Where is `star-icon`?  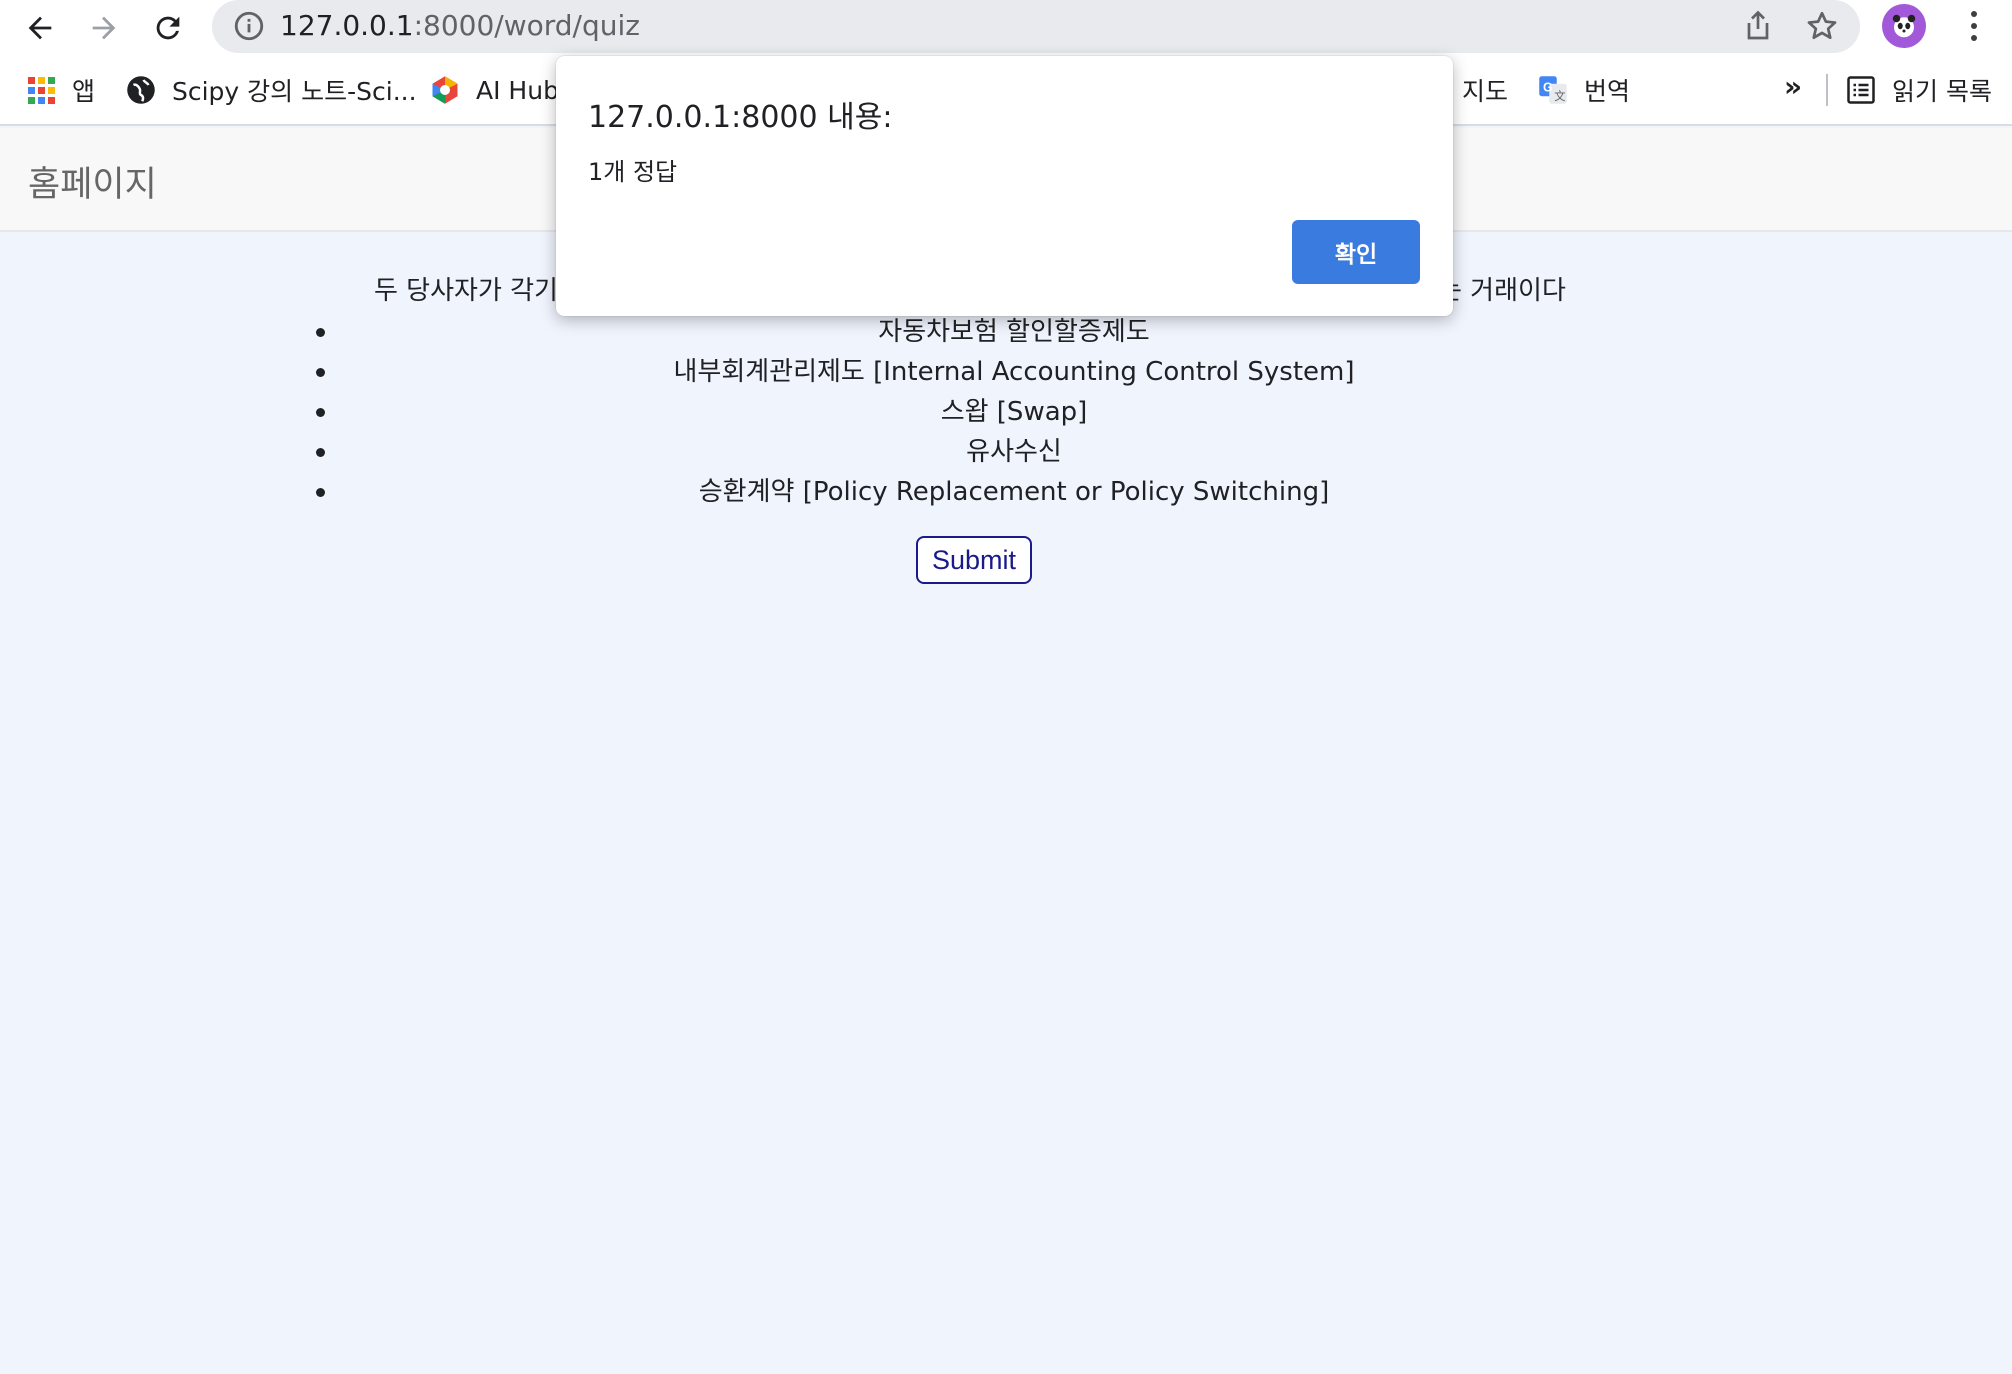
star-icon is located at coordinates (1822, 26).